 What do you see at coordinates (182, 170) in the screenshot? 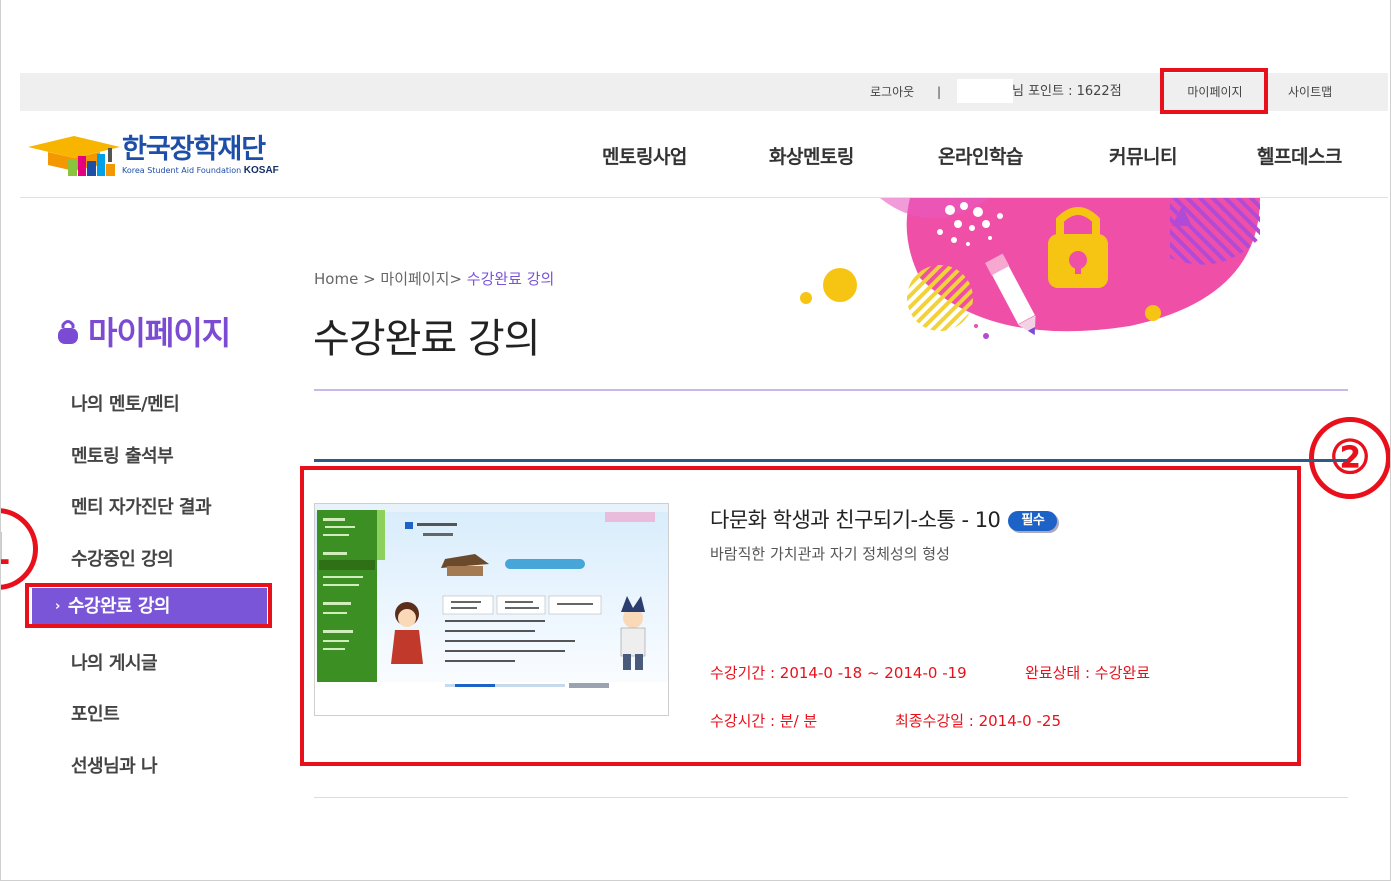
I see `logo-subtitle-text: Korea Student Aid Foundation` at bounding box center [182, 170].